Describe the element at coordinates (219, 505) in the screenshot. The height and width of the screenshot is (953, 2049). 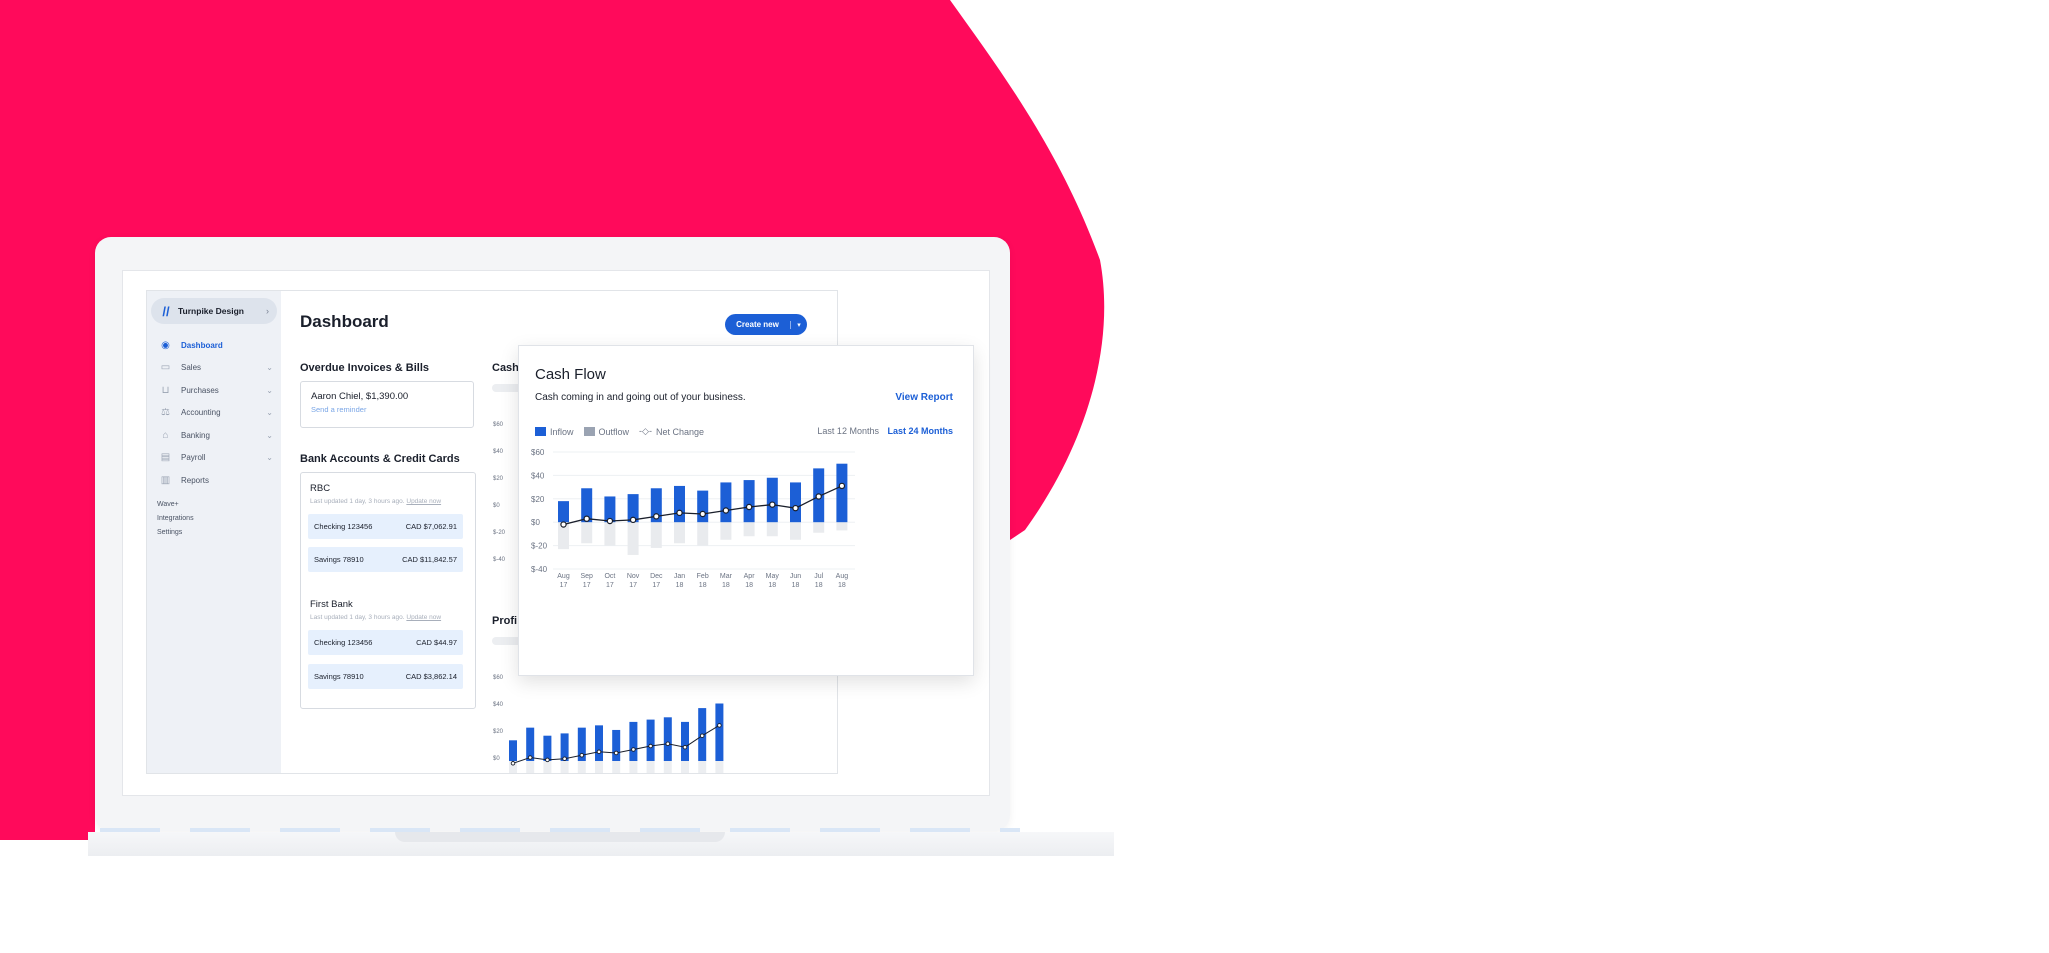
I see `sidebar-item-wave-plus: Wave+` at that location.